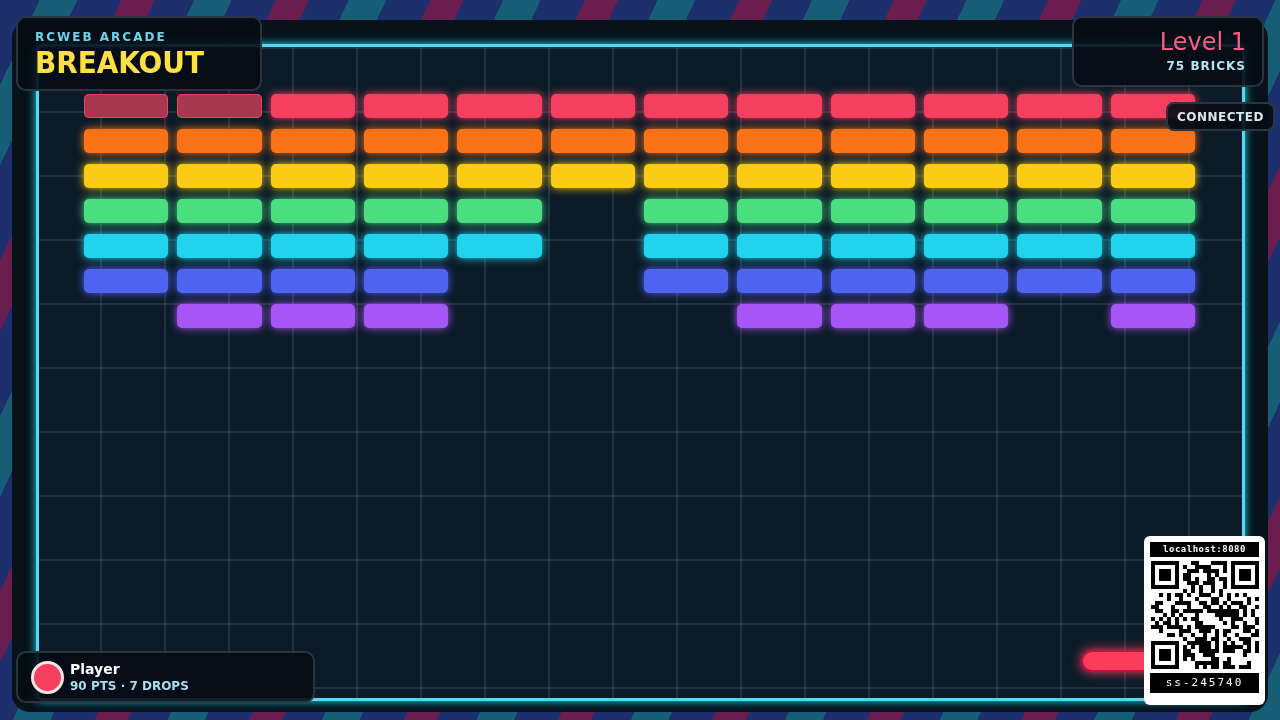 This screenshot has height=720, width=1280. Describe the element at coordinates (1206, 66) in the screenshot. I see `brick-count: 75 BRICKS` at that location.